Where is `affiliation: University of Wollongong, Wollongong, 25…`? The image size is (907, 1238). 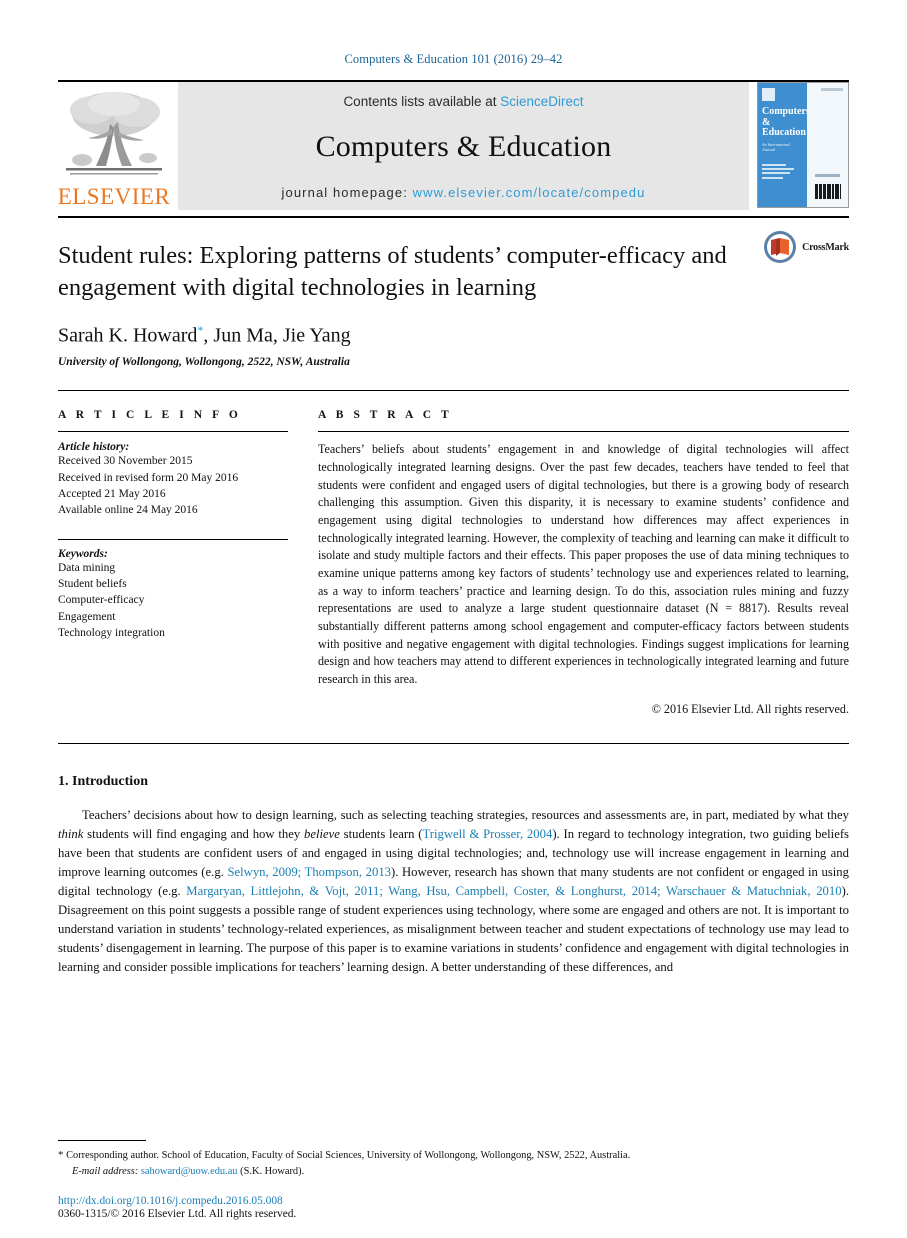 affiliation: University of Wollongong, Wollongong, 25… is located at coordinates (204, 362).